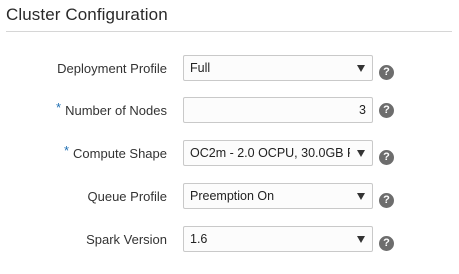  I want to click on queue-profile-select: Preemption On, so click(278, 196).